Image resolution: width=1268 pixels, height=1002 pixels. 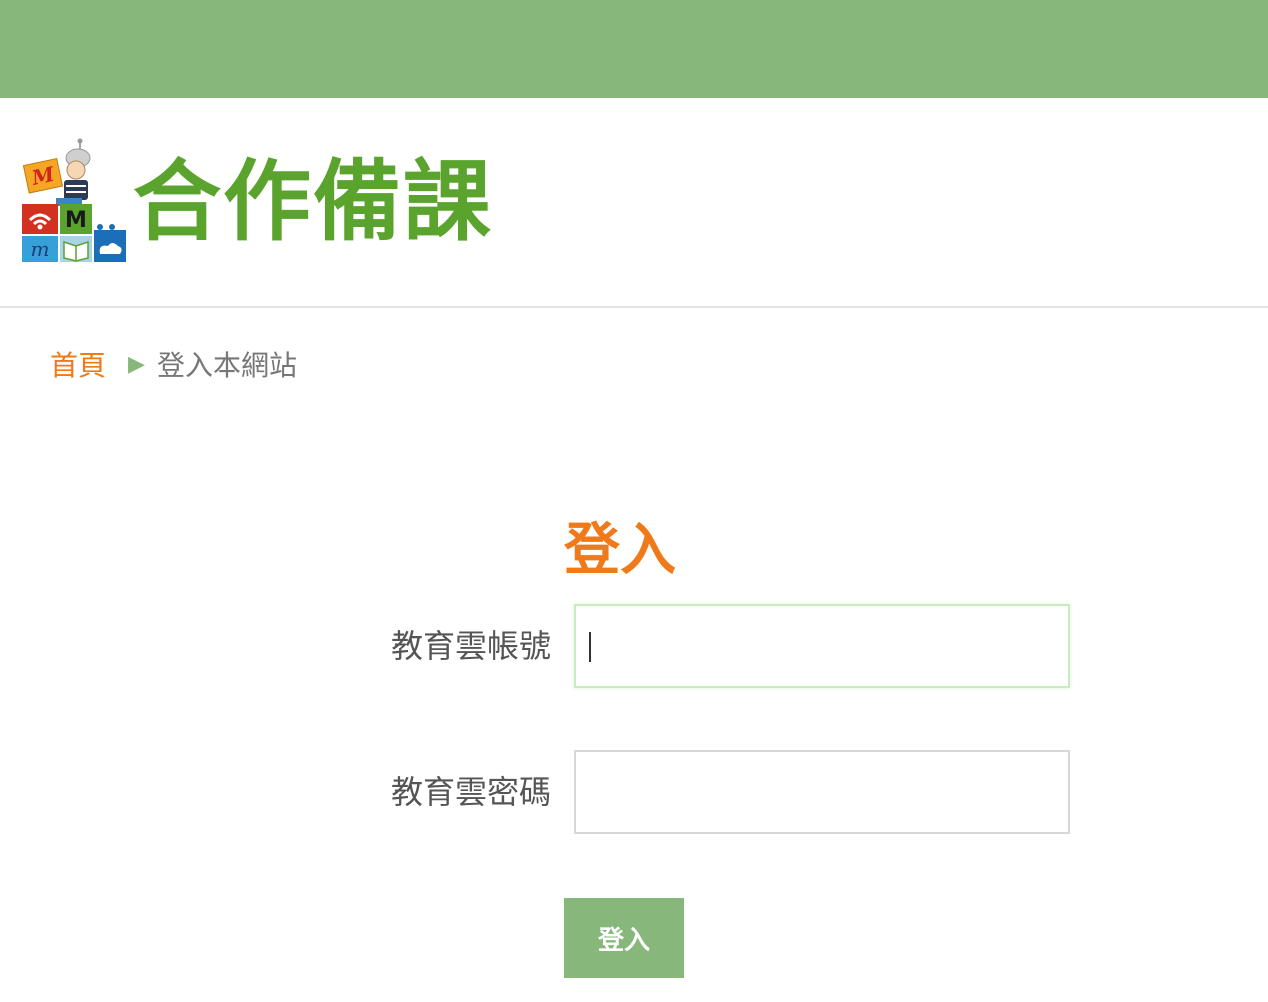 I want to click on logo-letter-m-2: M, so click(x=76, y=220).